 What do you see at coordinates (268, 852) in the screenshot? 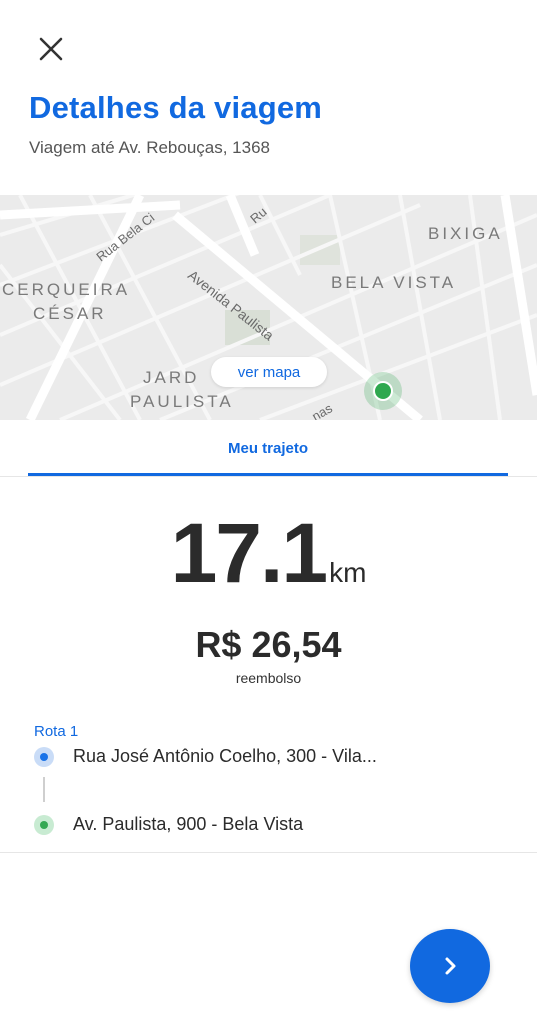
I see `divider` at bounding box center [268, 852].